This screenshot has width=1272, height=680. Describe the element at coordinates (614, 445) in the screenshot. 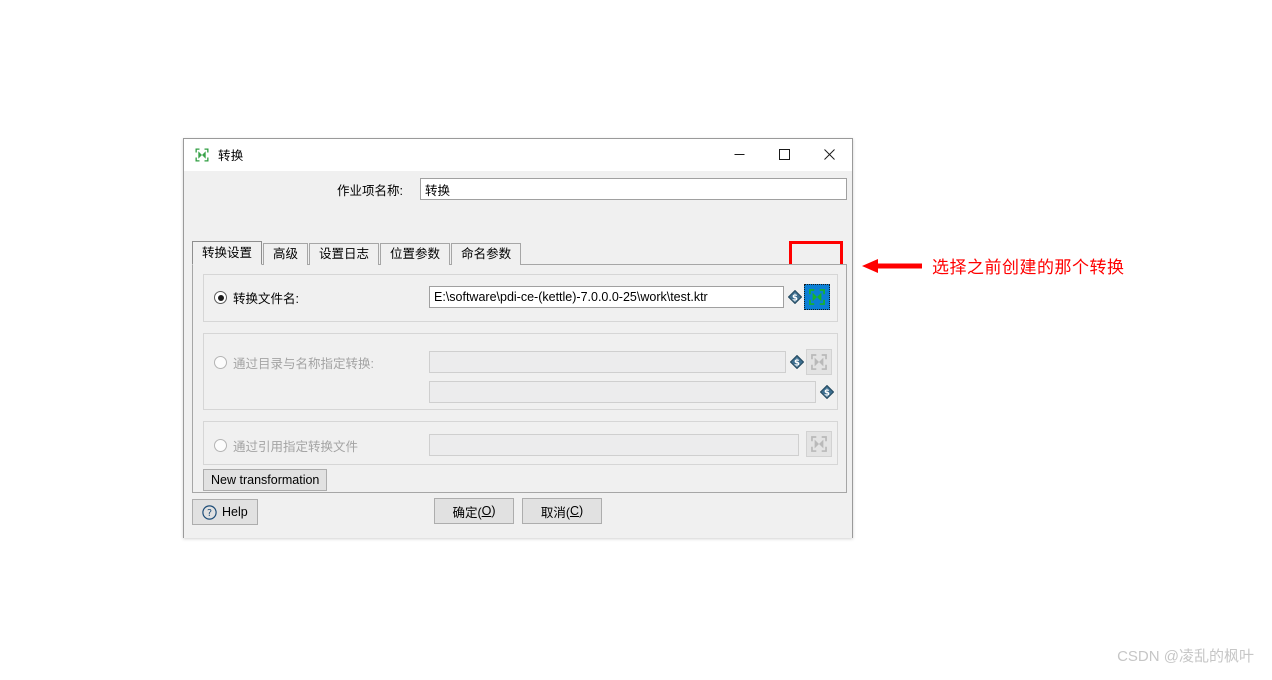

I see `transformation-reference-input` at that location.